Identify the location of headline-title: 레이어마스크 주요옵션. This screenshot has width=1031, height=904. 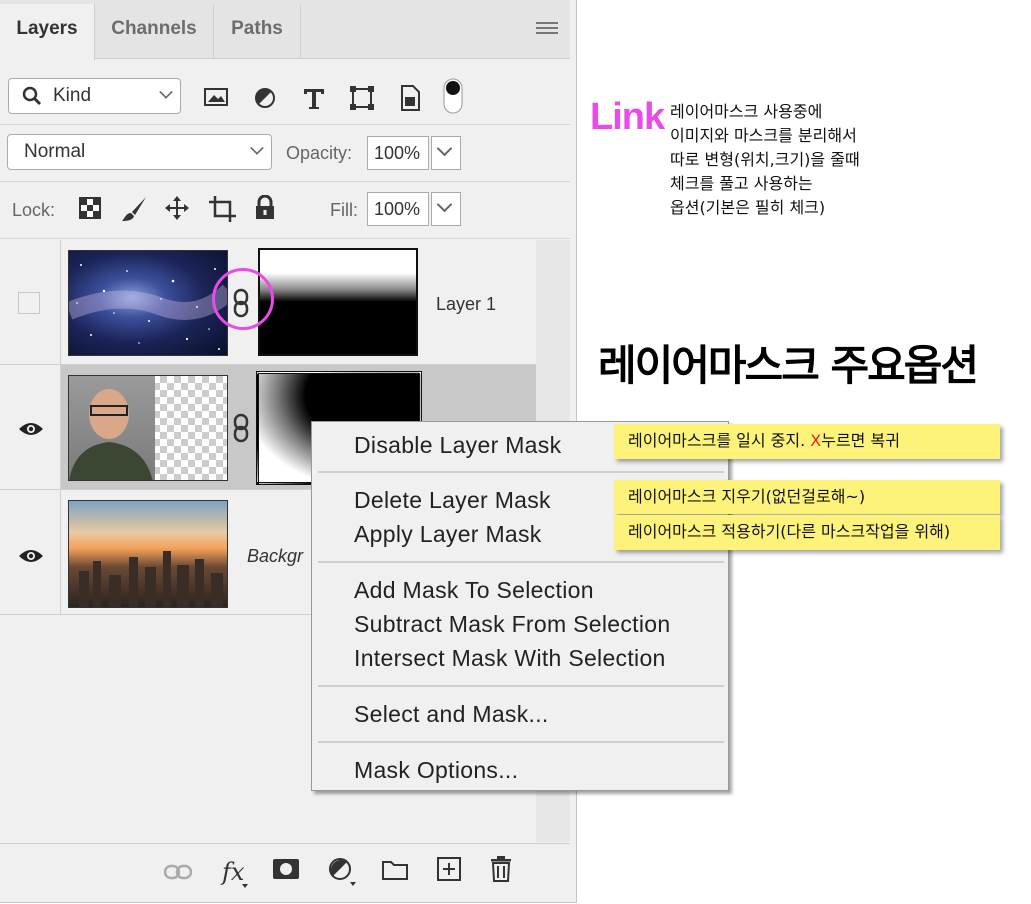
(788, 365).